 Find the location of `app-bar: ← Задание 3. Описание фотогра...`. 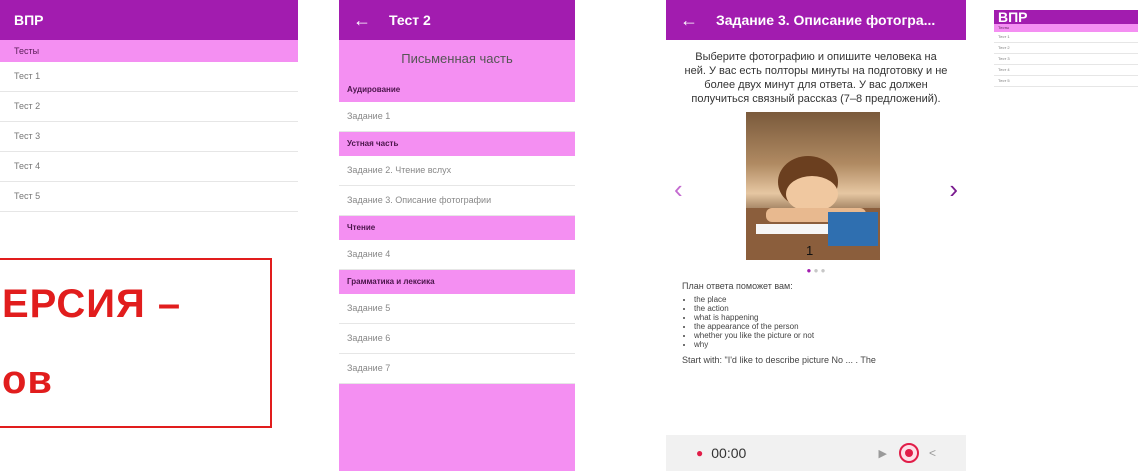

app-bar: ← Задание 3. Описание фотогра... is located at coordinates (816, 20).